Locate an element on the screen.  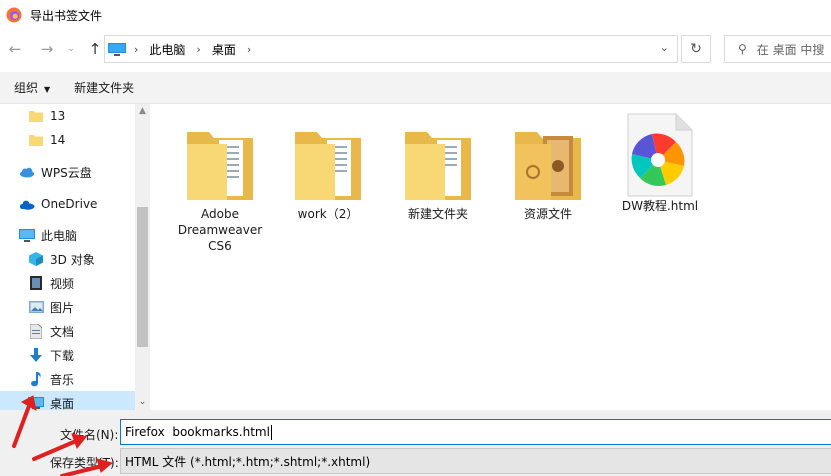
up-arrow-icon: ↑ is located at coordinates (95, 49).